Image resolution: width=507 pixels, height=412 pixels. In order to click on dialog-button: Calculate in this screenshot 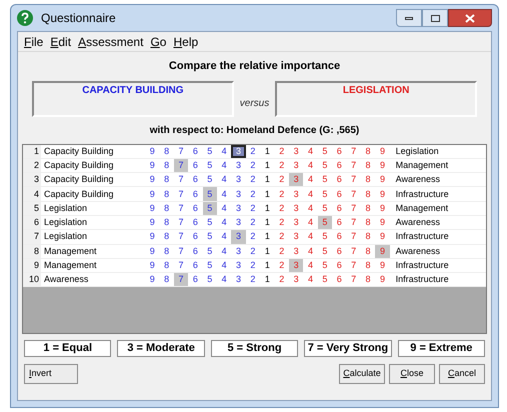, I will do `click(362, 374)`.